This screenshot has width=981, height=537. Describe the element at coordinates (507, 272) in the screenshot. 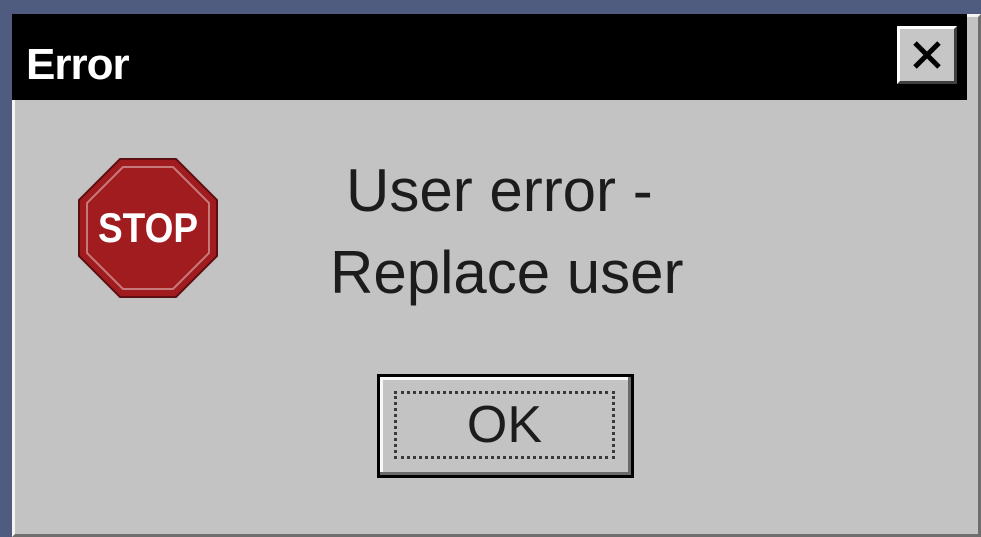

I see `message-line-2: Replace user` at that location.